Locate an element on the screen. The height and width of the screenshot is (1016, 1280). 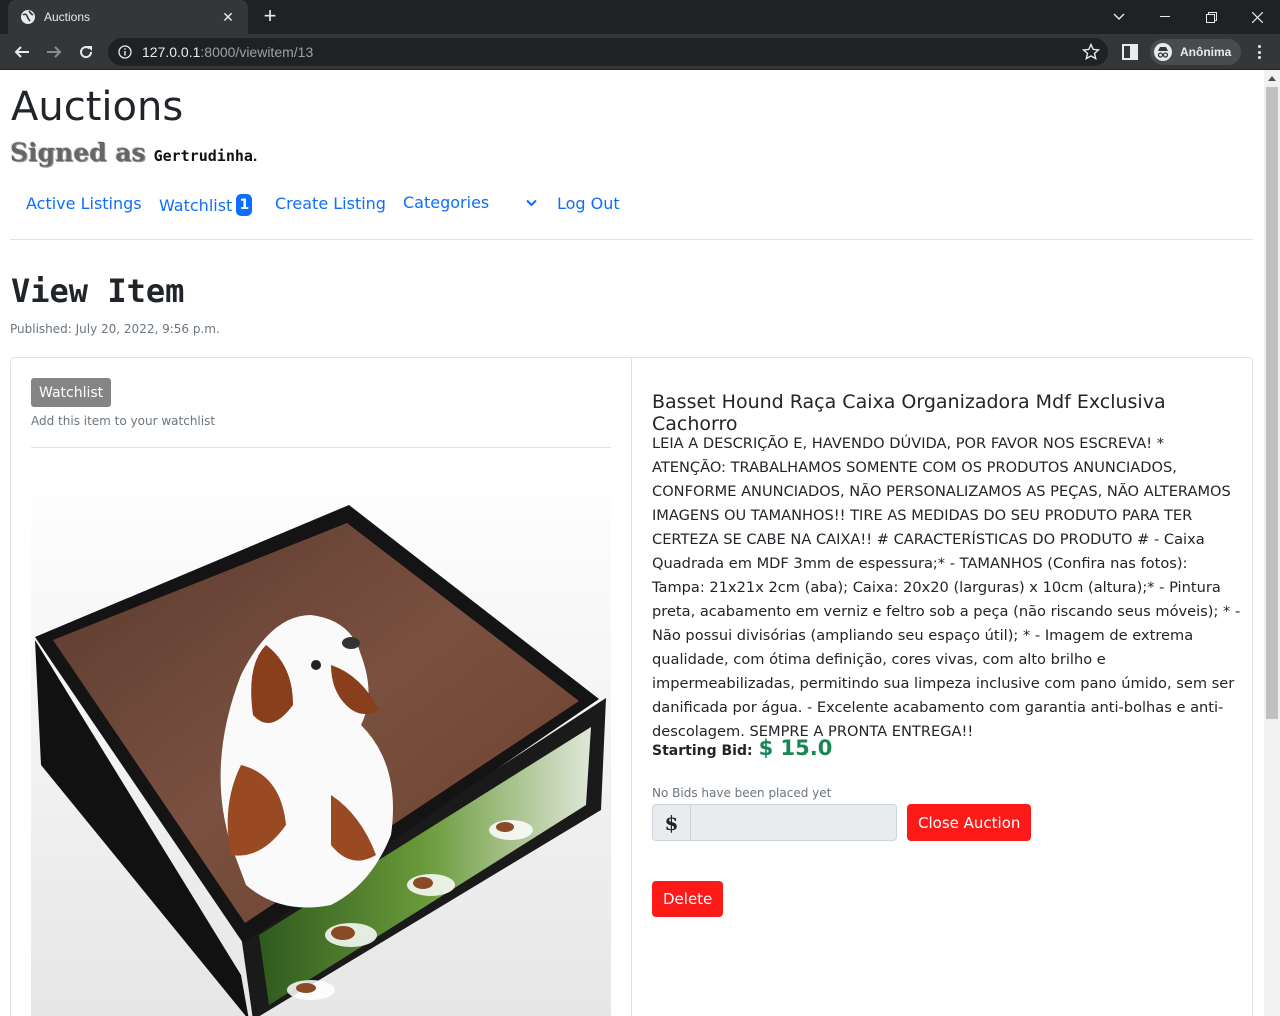
bid-input-group: $ is located at coordinates (774, 822).